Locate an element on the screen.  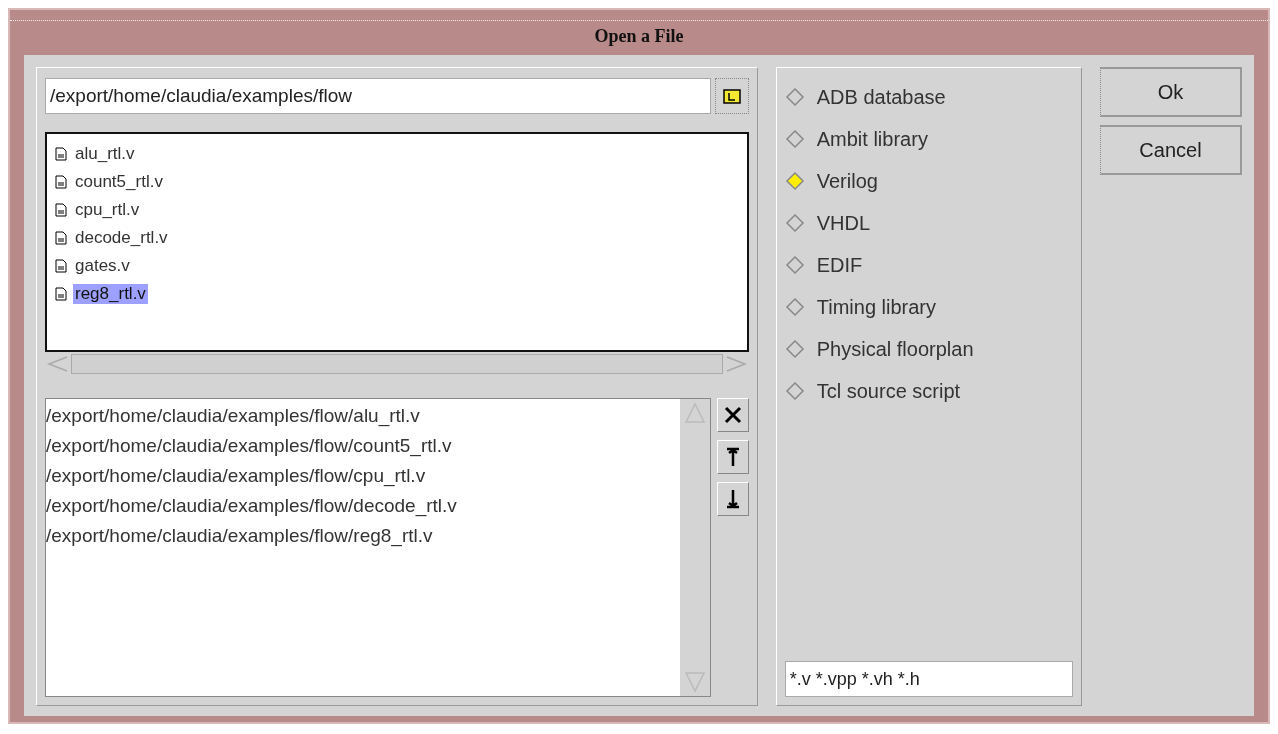
chosen-file-item: /export/home/claudia/examples/flow/count5_rtl.v is located at coordinates (363, 446).